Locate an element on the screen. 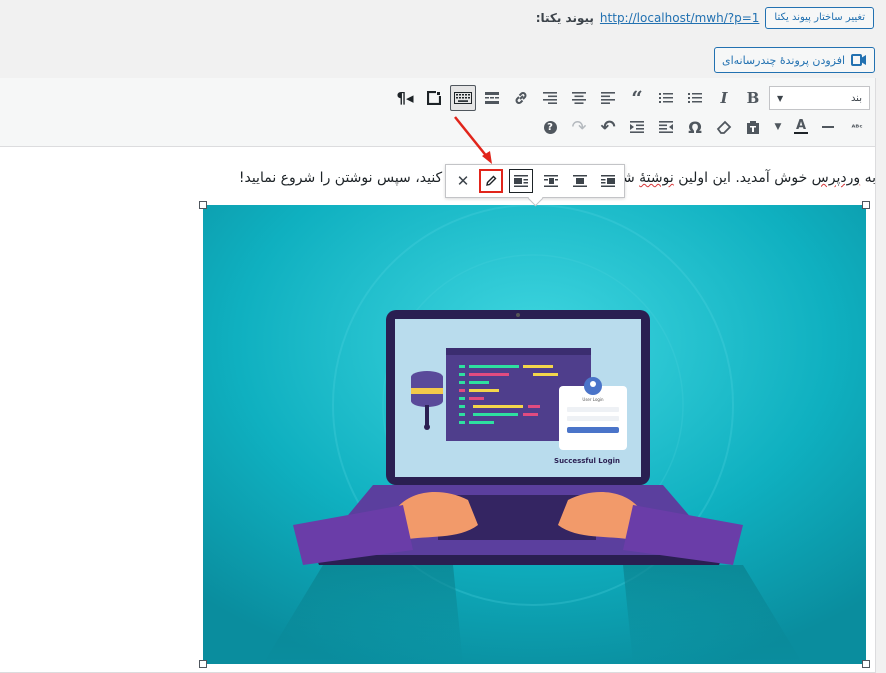  change-permalink-button: تغییر ساختار پیوند یکتا is located at coordinates (819, 18).